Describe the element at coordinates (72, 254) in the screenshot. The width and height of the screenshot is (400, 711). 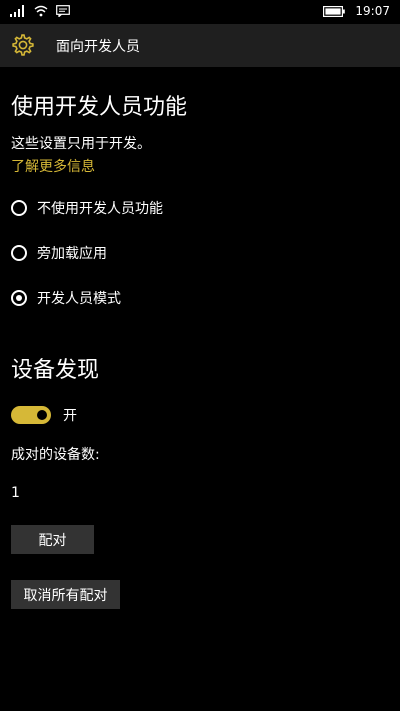
I see `radio-label: 旁加载应用` at that location.